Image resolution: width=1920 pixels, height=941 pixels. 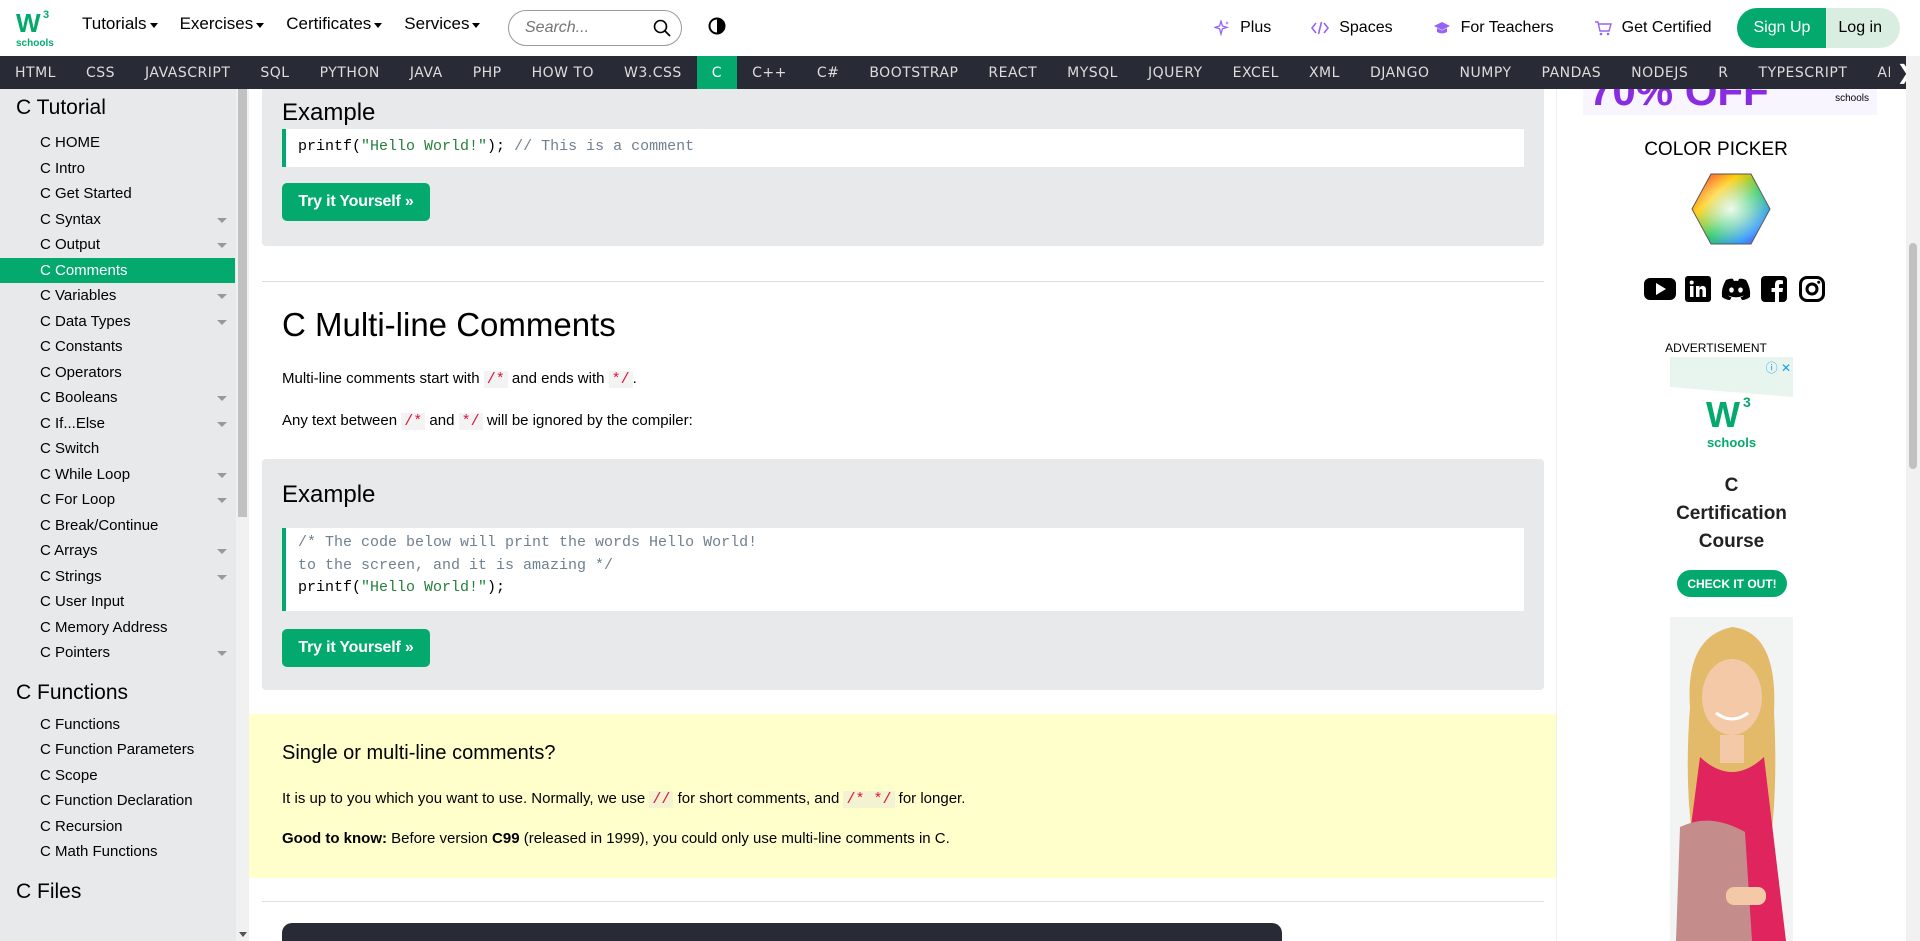 What do you see at coordinates (242, 303) in the screenshot?
I see `sidebar-scroll-thumb` at bounding box center [242, 303].